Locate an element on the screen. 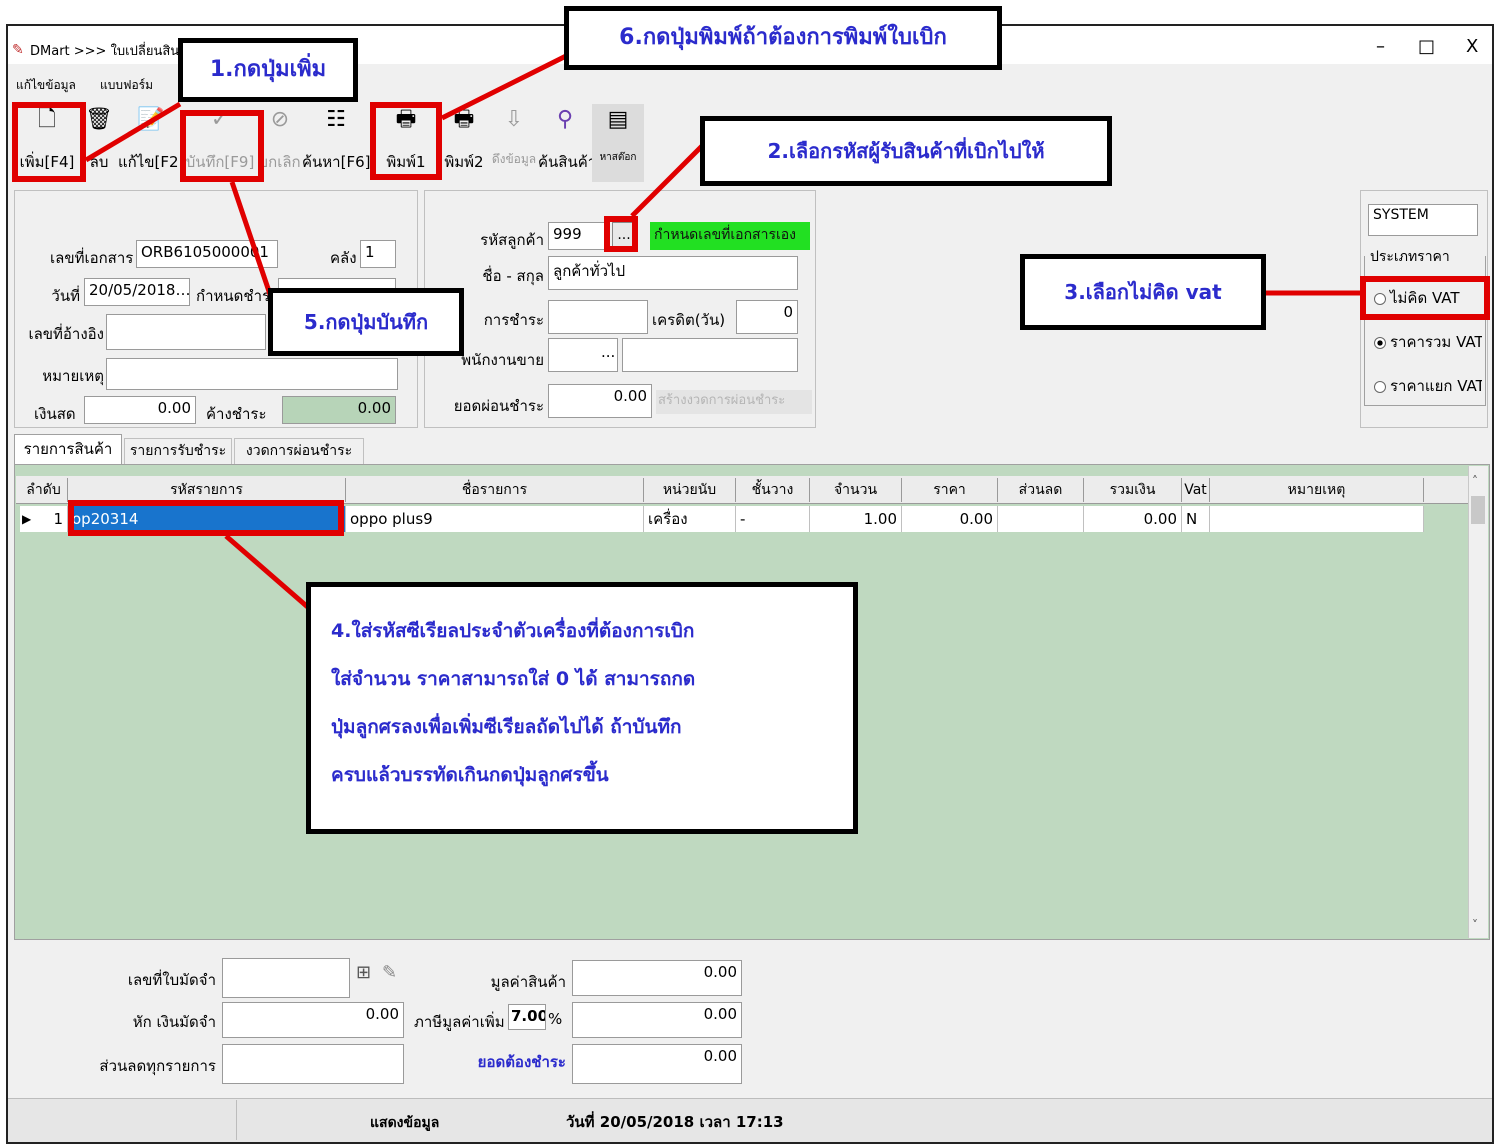 The image size is (1500, 1148). col-discount: ส่วนลด is located at coordinates (1041, 490).